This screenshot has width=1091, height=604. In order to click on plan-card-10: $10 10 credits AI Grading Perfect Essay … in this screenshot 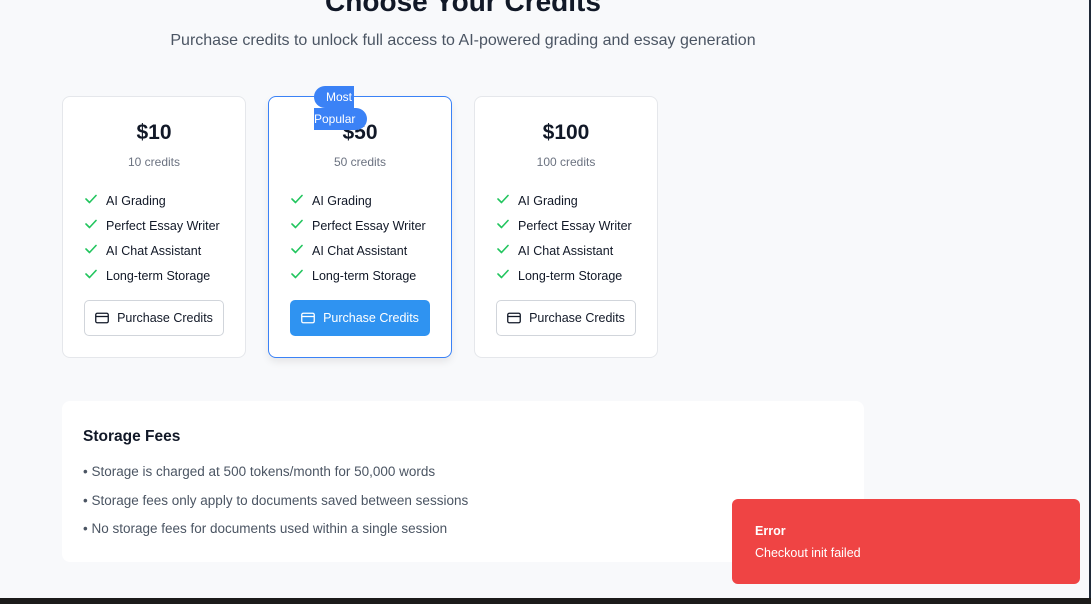, I will do `click(154, 227)`.